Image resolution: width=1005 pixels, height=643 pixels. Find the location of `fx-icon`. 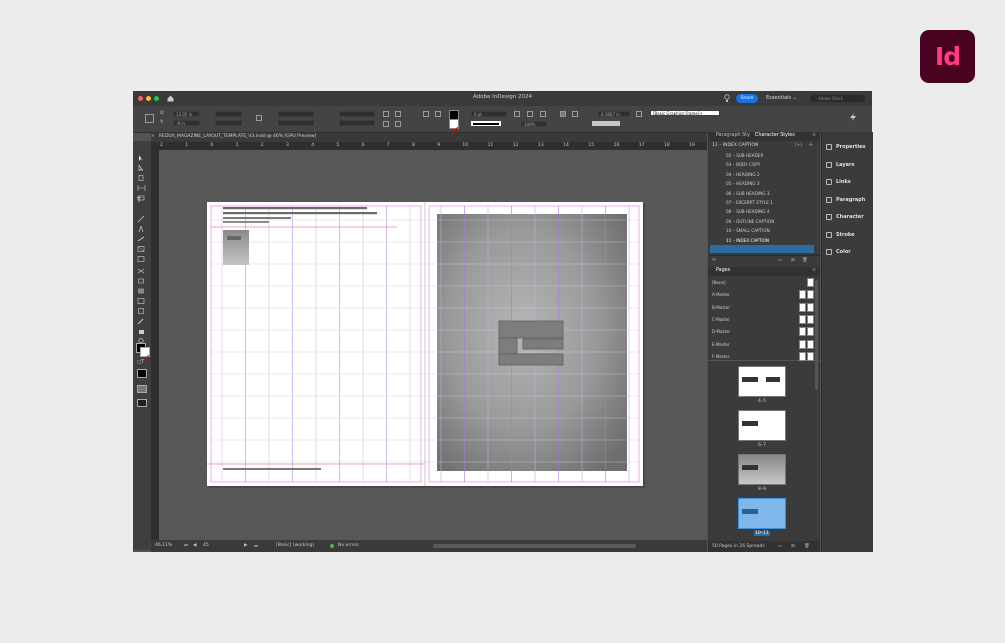

fx-icon is located at coordinates (543, 114).